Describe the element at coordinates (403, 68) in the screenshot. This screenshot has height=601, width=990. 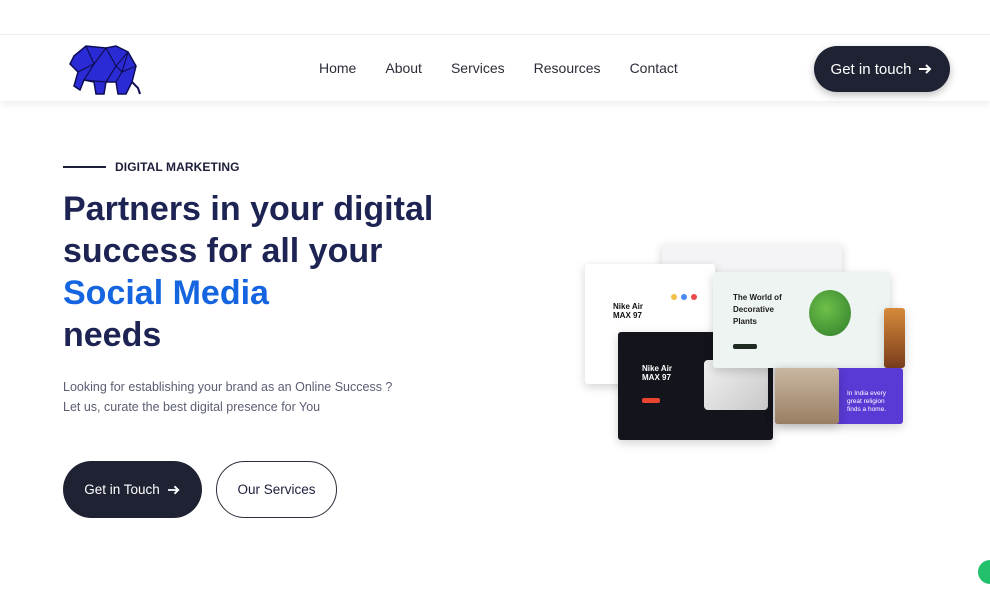
I see `nav-about: About` at that location.